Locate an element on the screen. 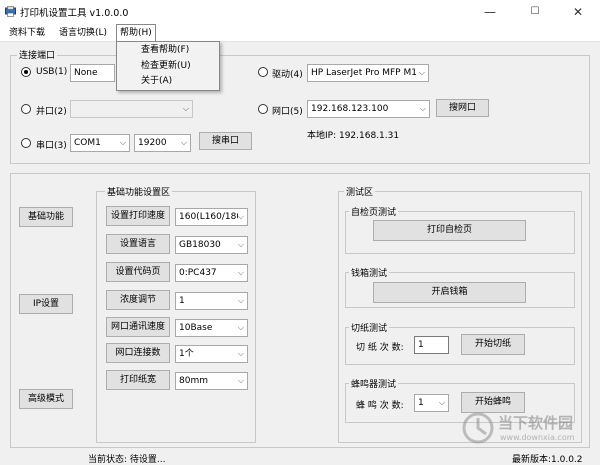 The height and width of the screenshot is (465, 600). usb-select: None is located at coordinates (92, 73).